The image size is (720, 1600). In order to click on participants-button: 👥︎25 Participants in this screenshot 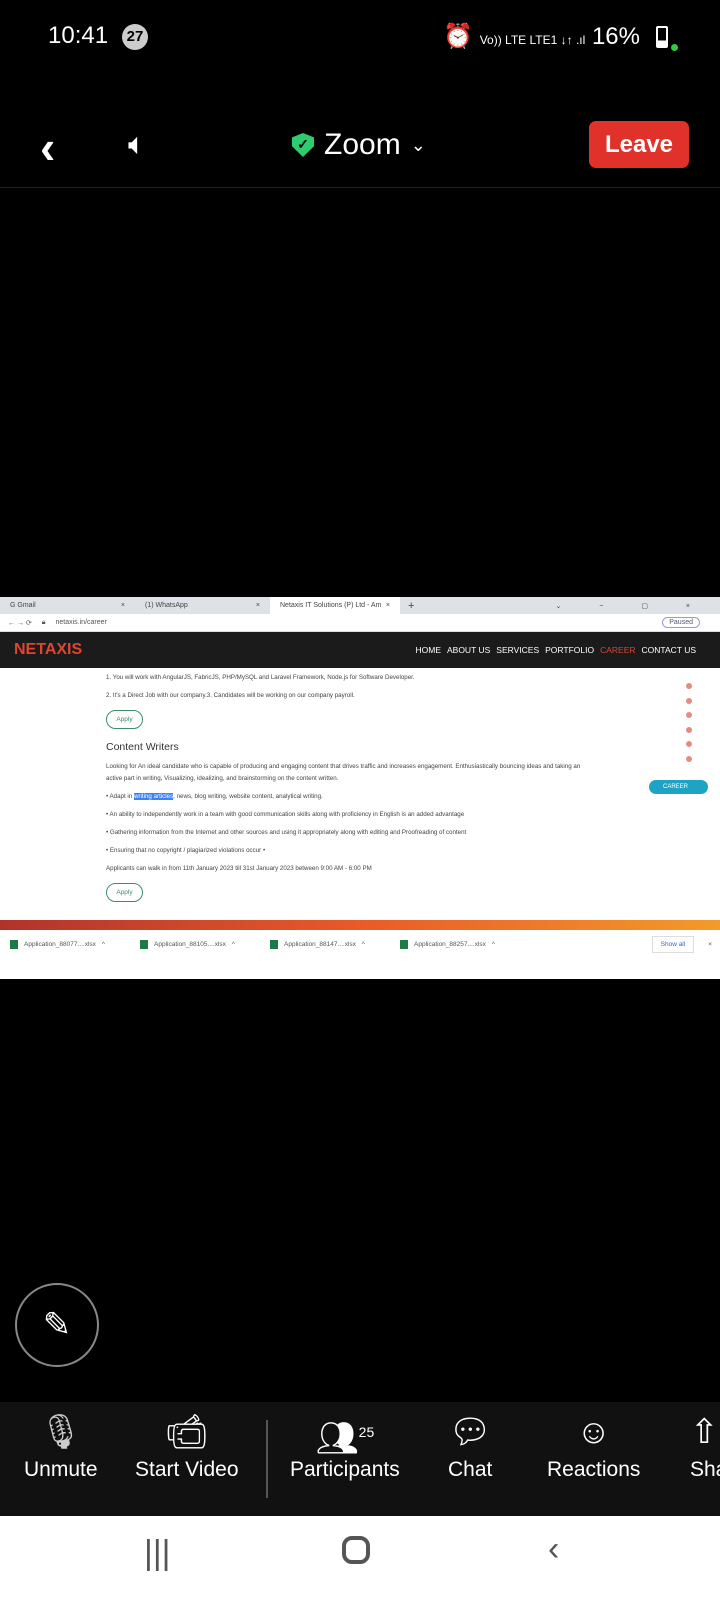, I will do `click(345, 1442)`.